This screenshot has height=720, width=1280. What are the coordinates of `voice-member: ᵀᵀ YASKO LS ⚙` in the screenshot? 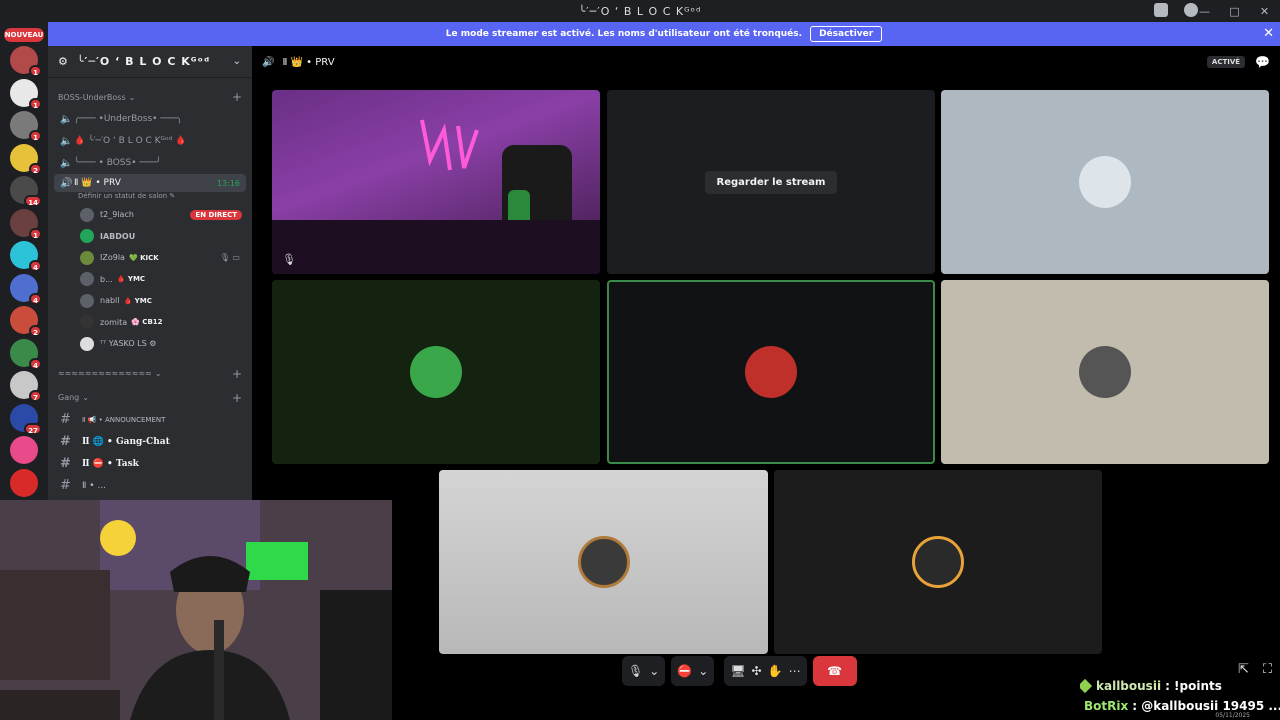 It's located at (150, 344).